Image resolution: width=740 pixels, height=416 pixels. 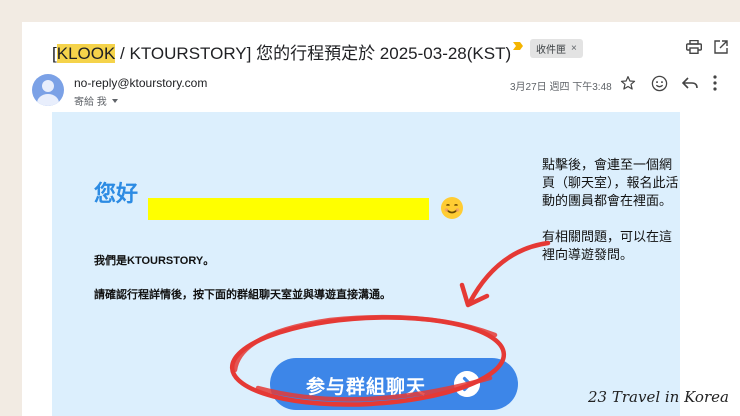 I want to click on sender-address: no-reply@ktourstory.com, so click(x=141, y=83).